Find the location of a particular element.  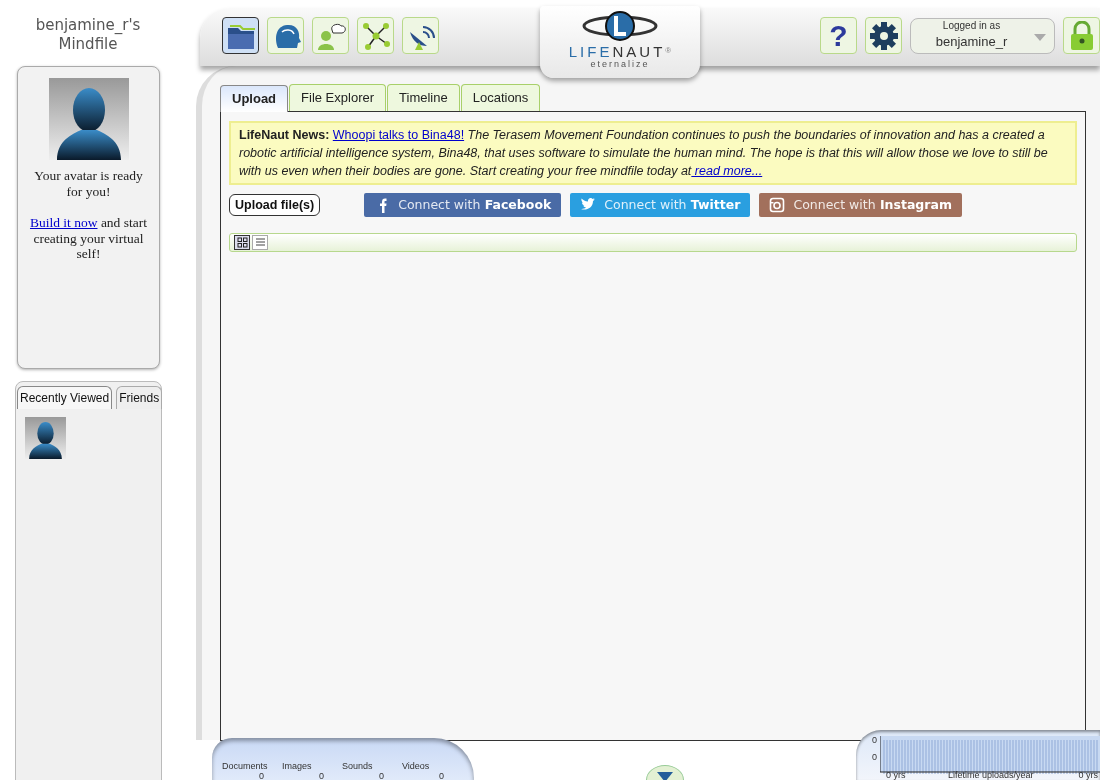

registered-mark: ® is located at coordinates (668, 50).